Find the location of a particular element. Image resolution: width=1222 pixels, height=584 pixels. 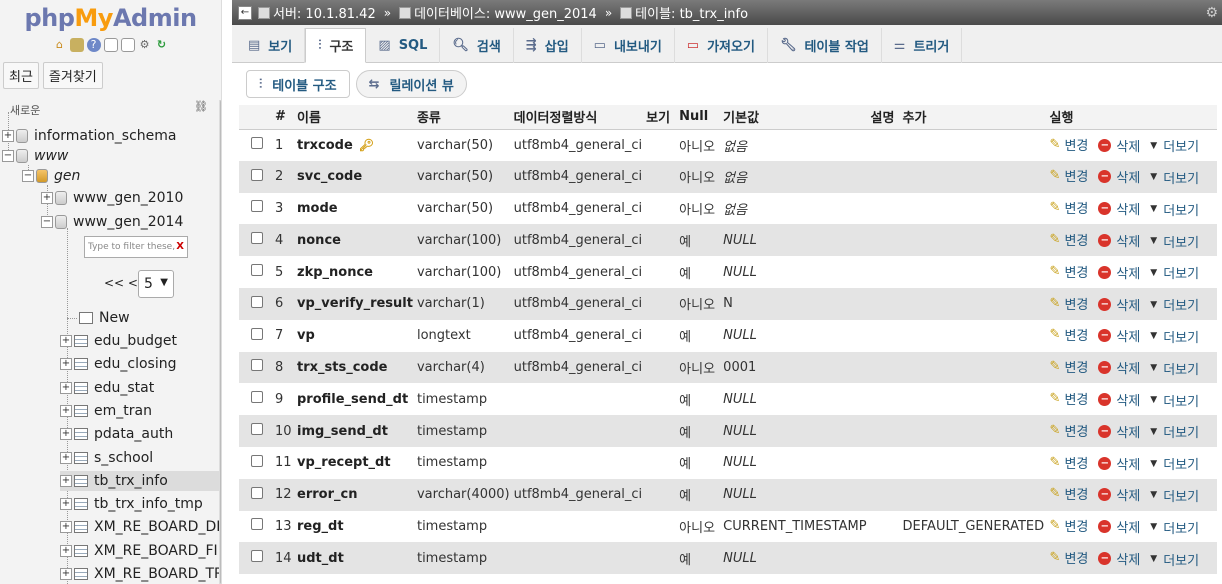

nav-scrollbar-thumb is located at coordinates (220, 342).